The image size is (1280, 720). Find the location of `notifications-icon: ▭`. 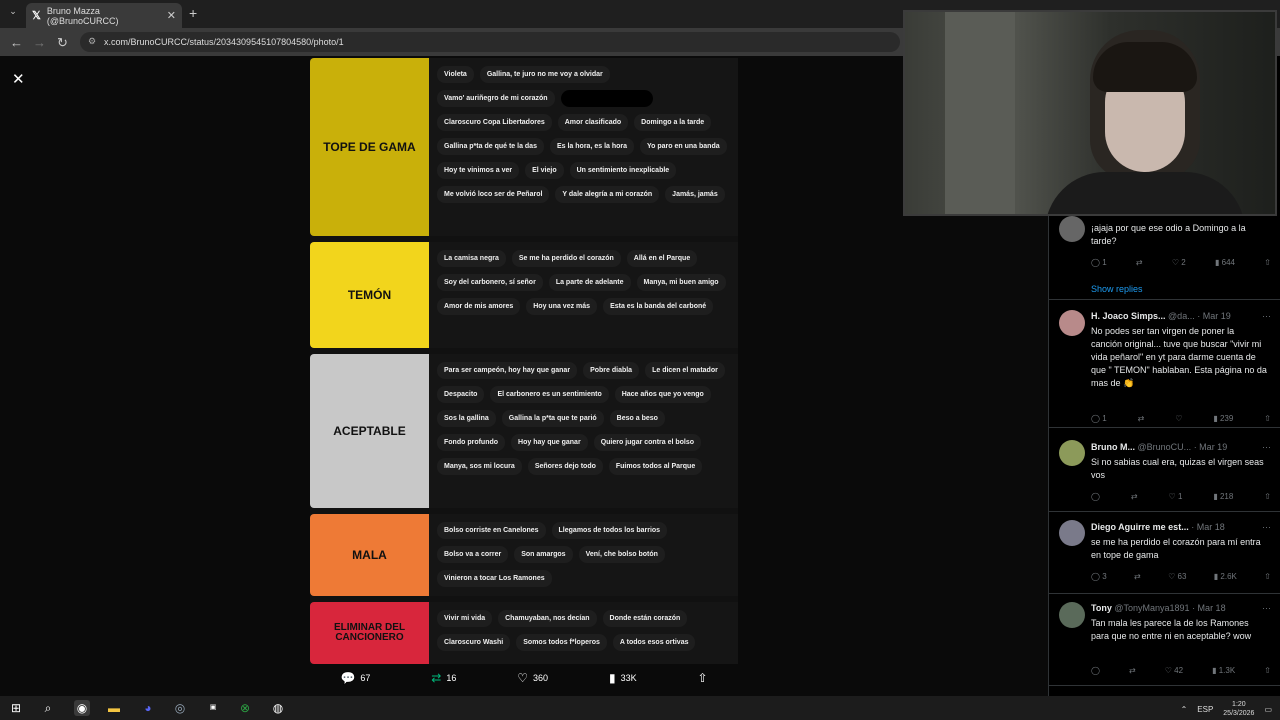

notifications-icon: ▭ is located at coordinates (1268, 709).